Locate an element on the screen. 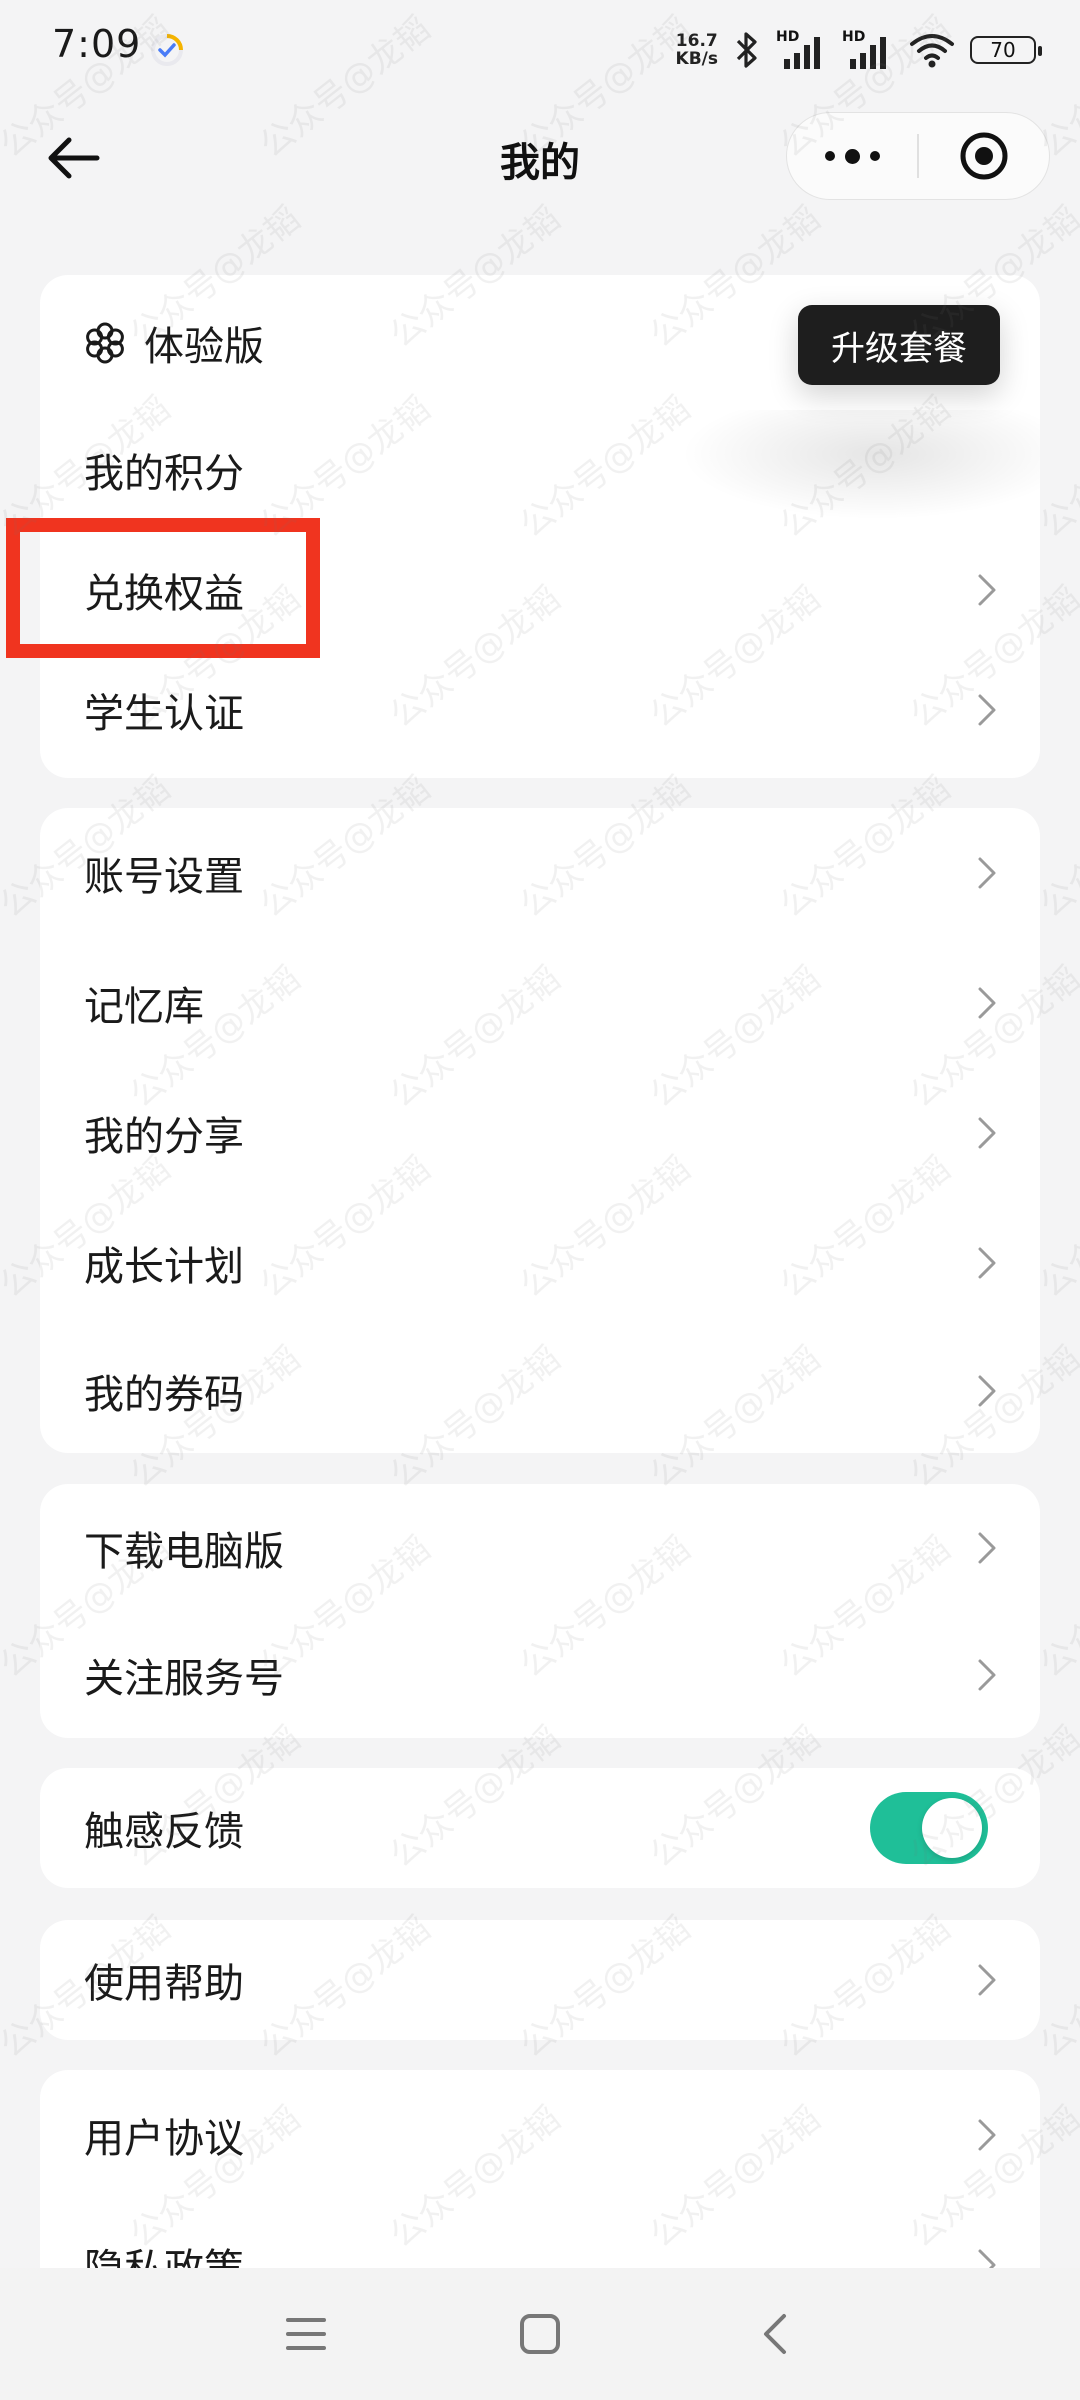 The image size is (1080, 2400). toggle-knob is located at coordinates (952, 1828).